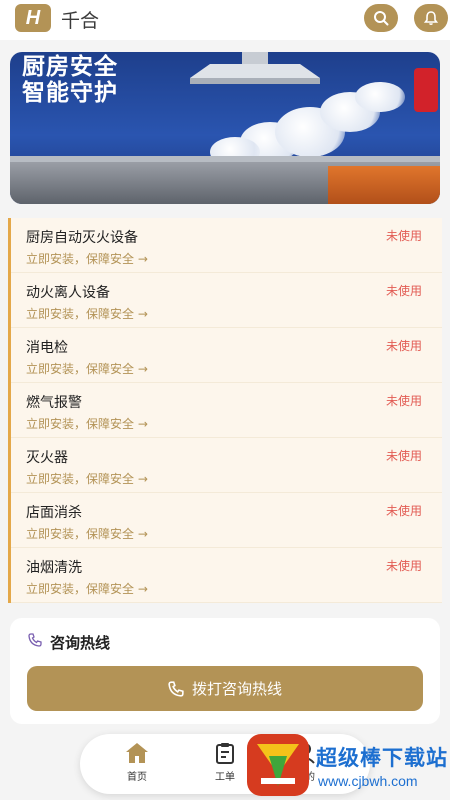 This screenshot has height=800, width=450. Describe the element at coordinates (382, 758) in the screenshot. I see `watermark-text: 超级棒下载站` at that location.